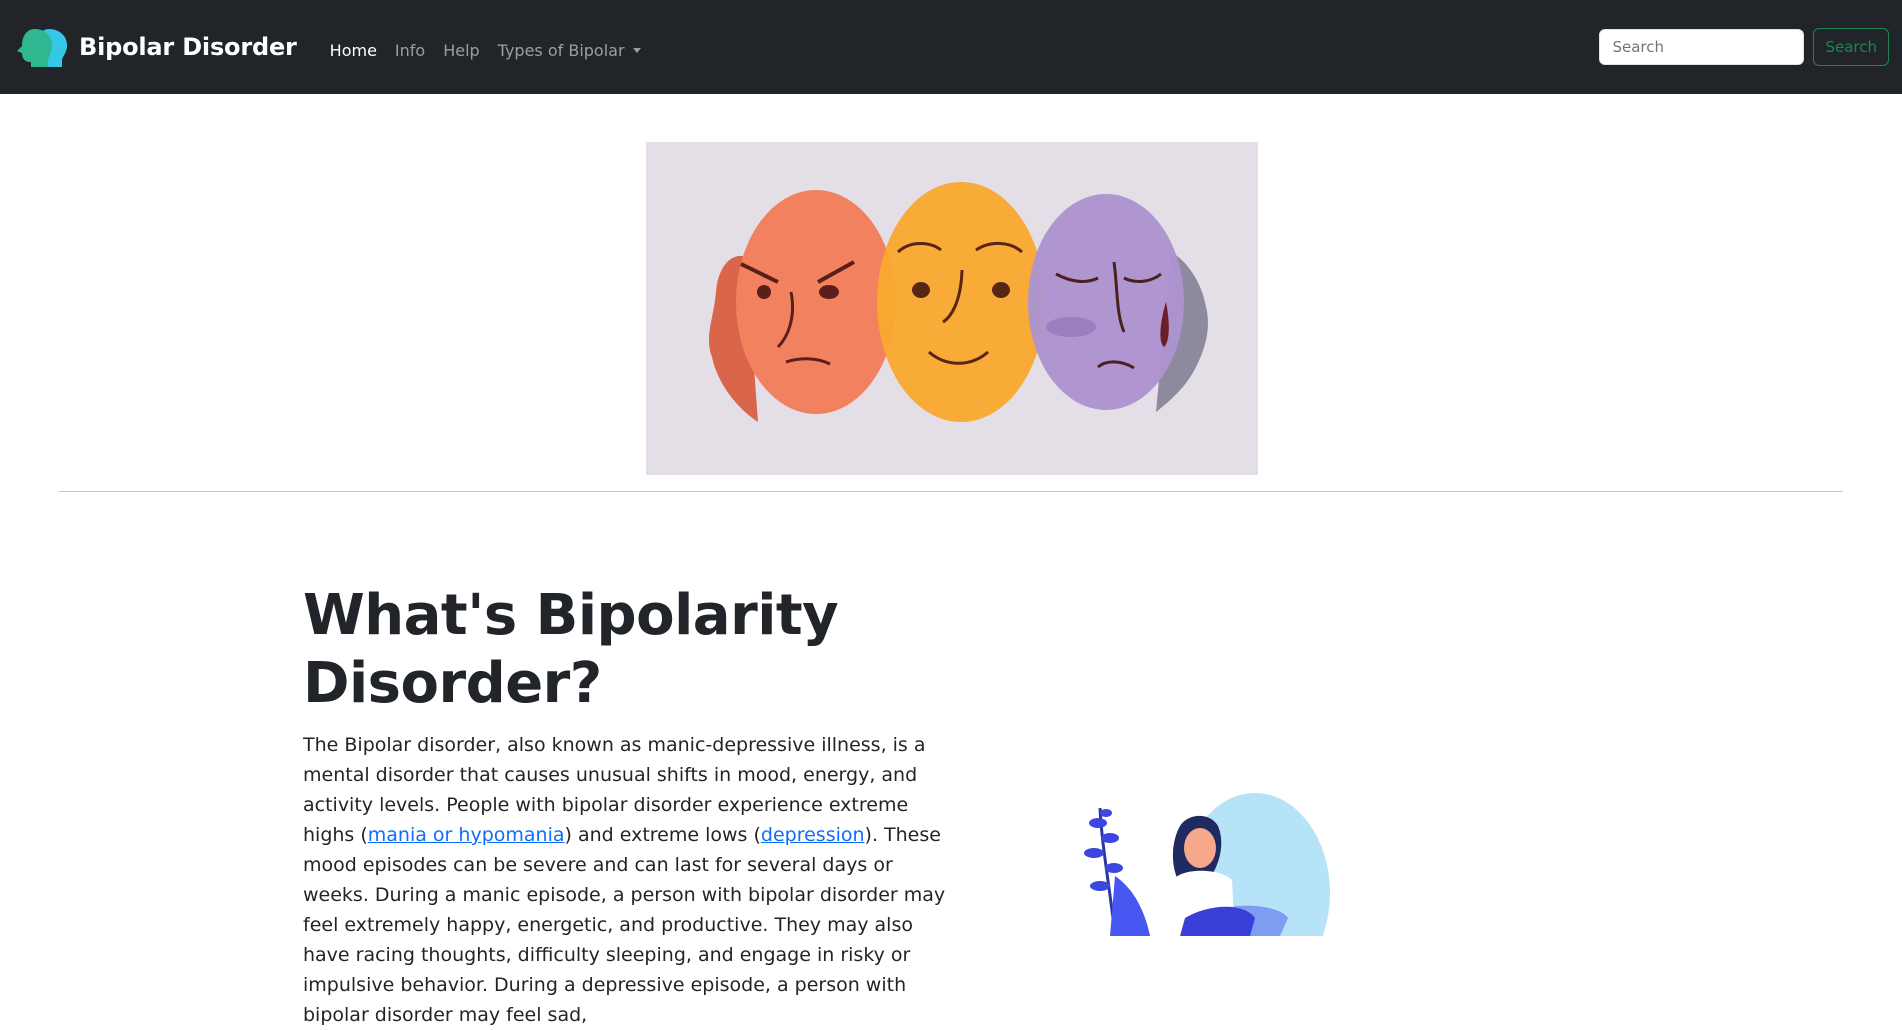  I want to click on brand: Bipolar Disorder, so click(156, 47).